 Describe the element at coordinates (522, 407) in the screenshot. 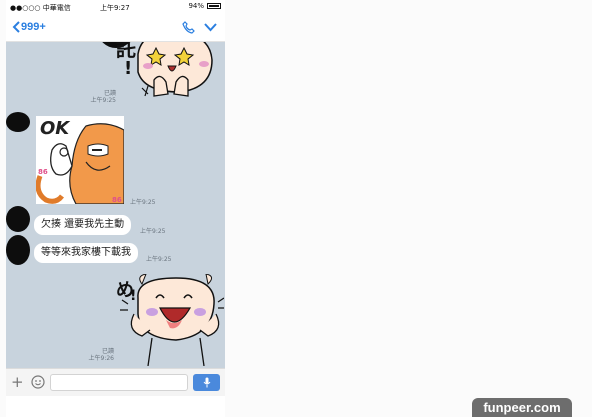

I see `site-watermark: funpeer.com` at that location.